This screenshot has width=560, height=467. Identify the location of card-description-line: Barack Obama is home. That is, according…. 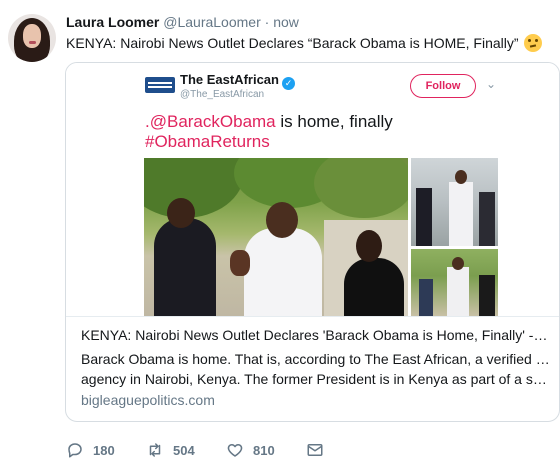
(317, 359).